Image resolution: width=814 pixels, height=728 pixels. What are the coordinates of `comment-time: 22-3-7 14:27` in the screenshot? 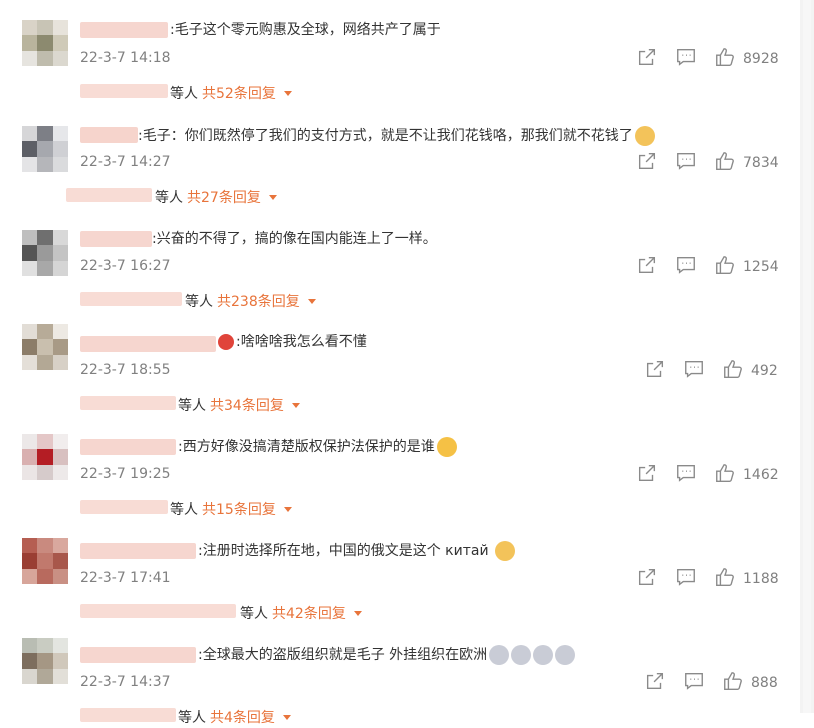 It's located at (125, 162).